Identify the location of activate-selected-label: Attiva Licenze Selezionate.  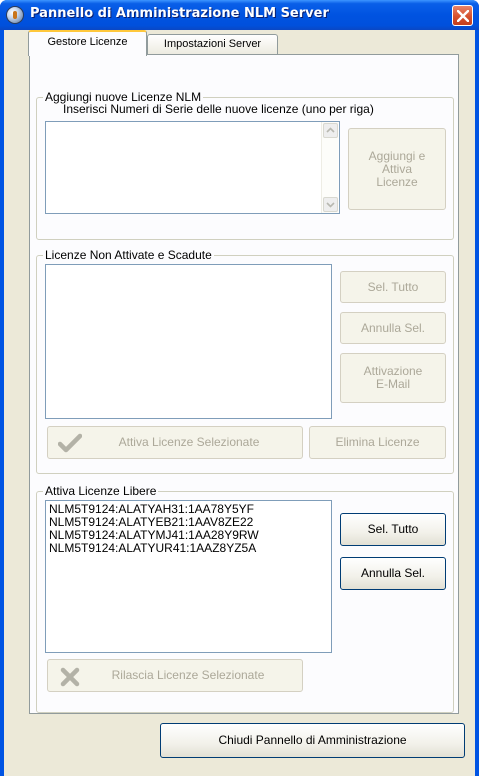
(189, 442).